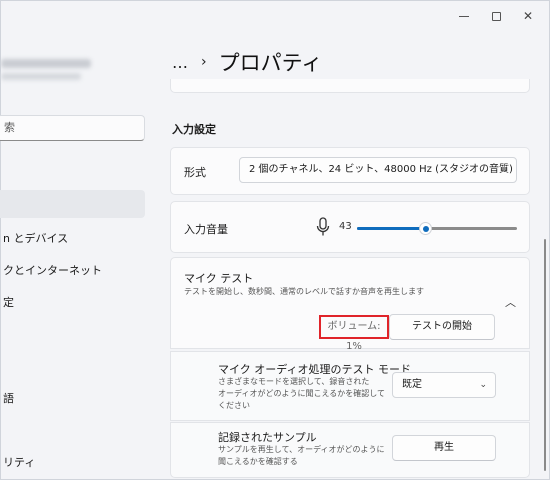 The width and height of the screenshot is (550, 480). What do you see at coordinates (267, 437) in the screenshot?
I see `recorded-sample-title: 記録されたサンプル` at bounding box center [267, 437].